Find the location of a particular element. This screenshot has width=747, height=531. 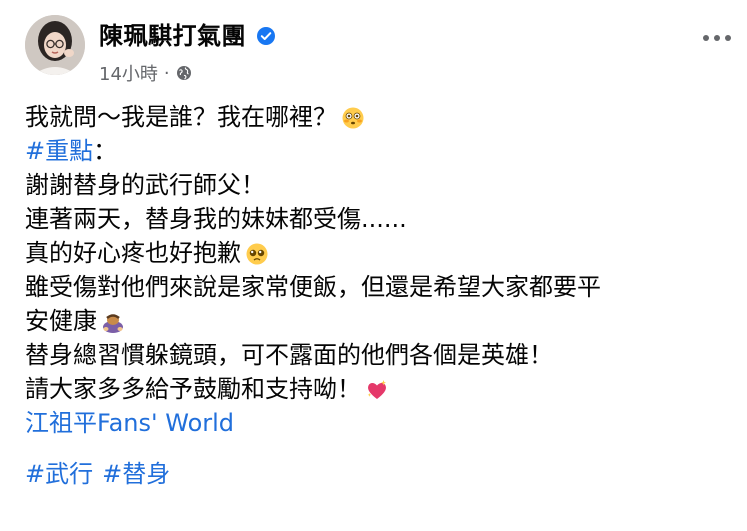

post-line: #重點 ： is located at coordinates (375, 151).